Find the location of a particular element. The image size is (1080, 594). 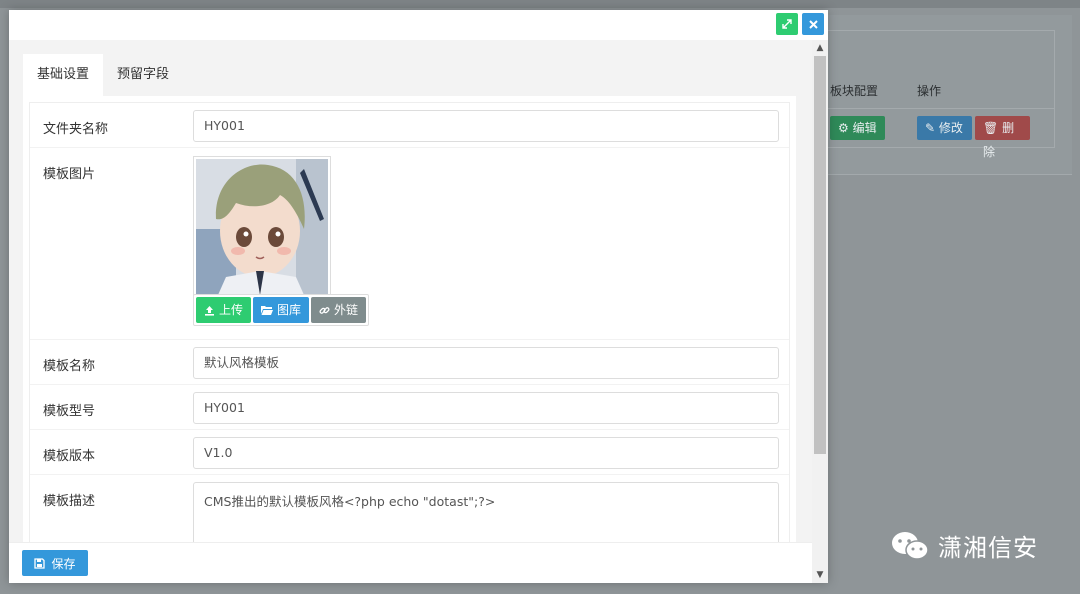

tab-bar: 基础设置 预留字段 is located at coordinates (103, 75).